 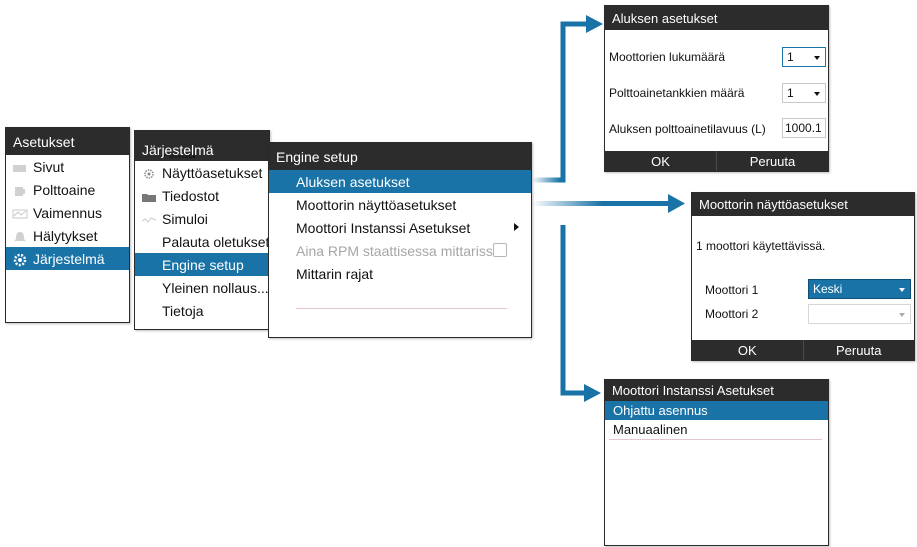 I want to click on fuel-capacity-label: Aluksen polttoainetilavuus (L), so click(x=687, y=129).